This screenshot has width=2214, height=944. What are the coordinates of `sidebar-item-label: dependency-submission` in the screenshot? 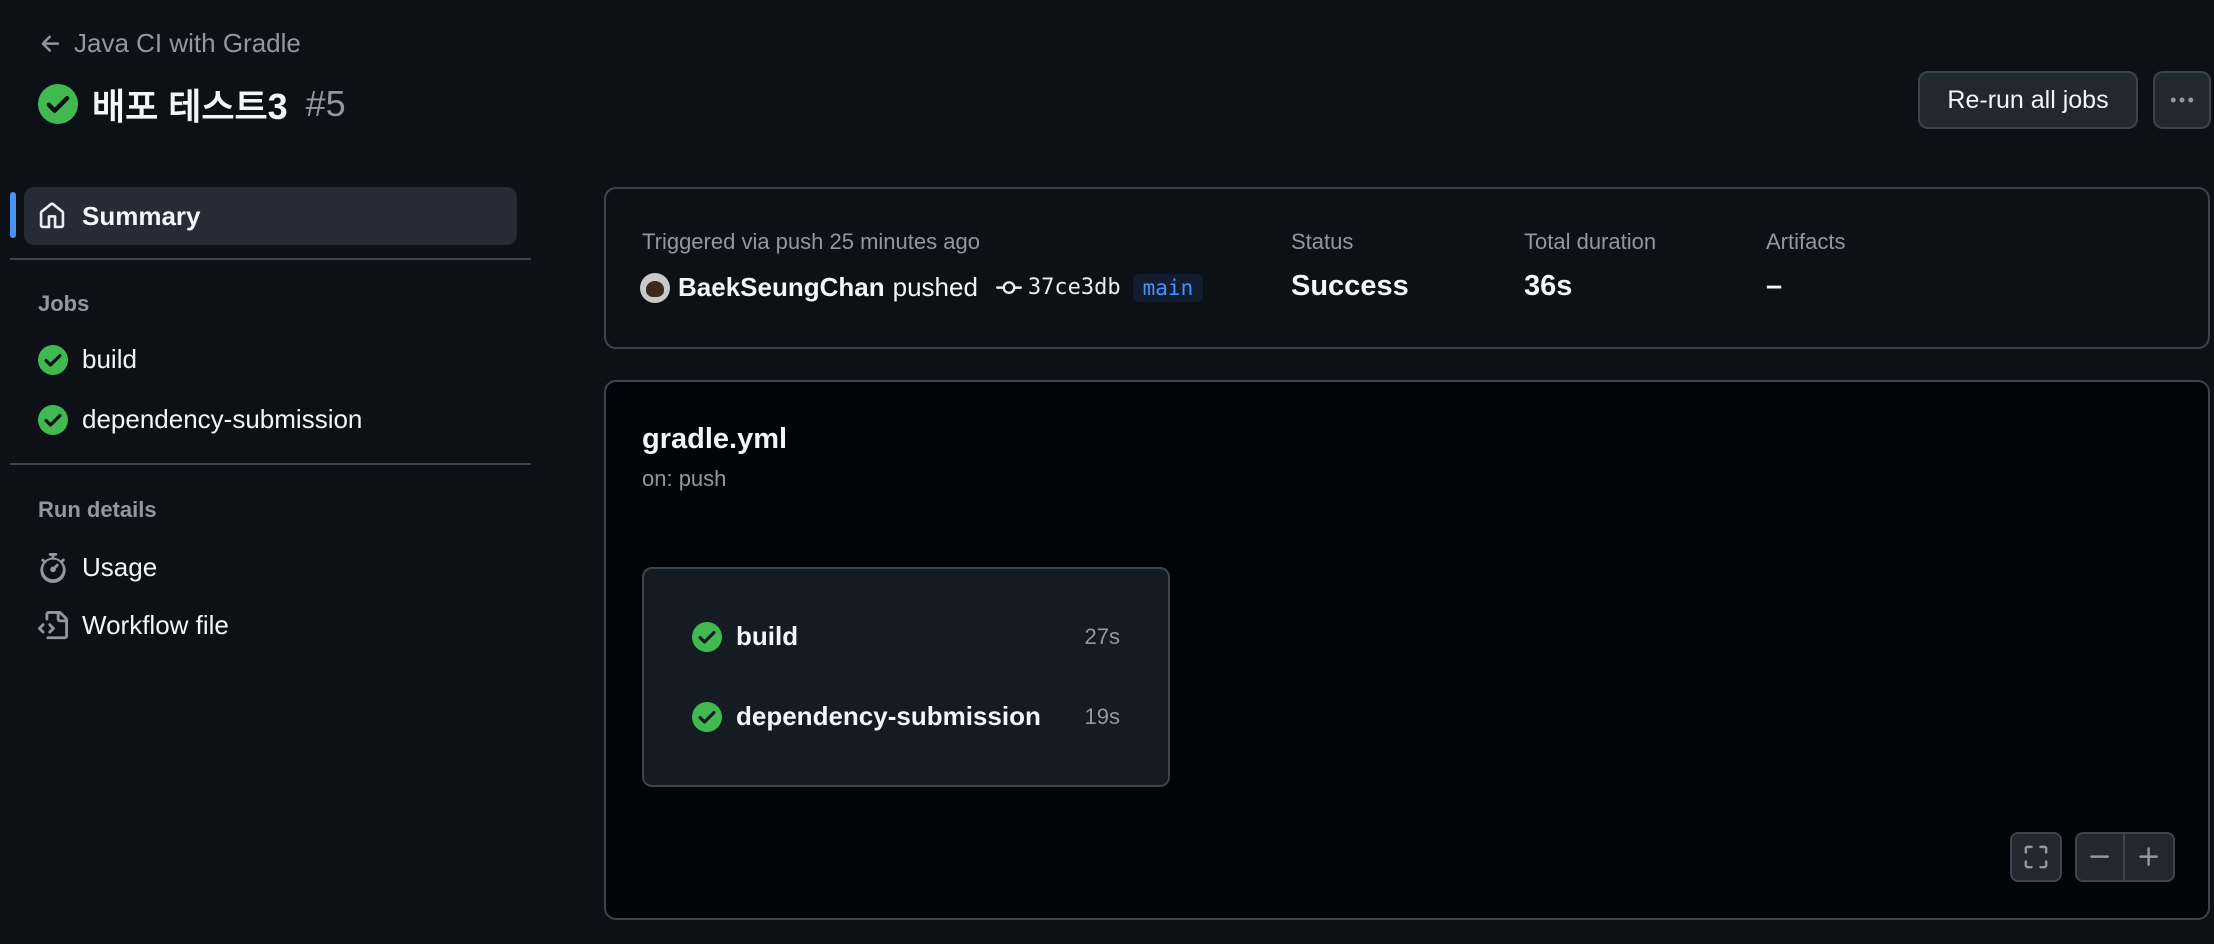 It's located at (222, 419).